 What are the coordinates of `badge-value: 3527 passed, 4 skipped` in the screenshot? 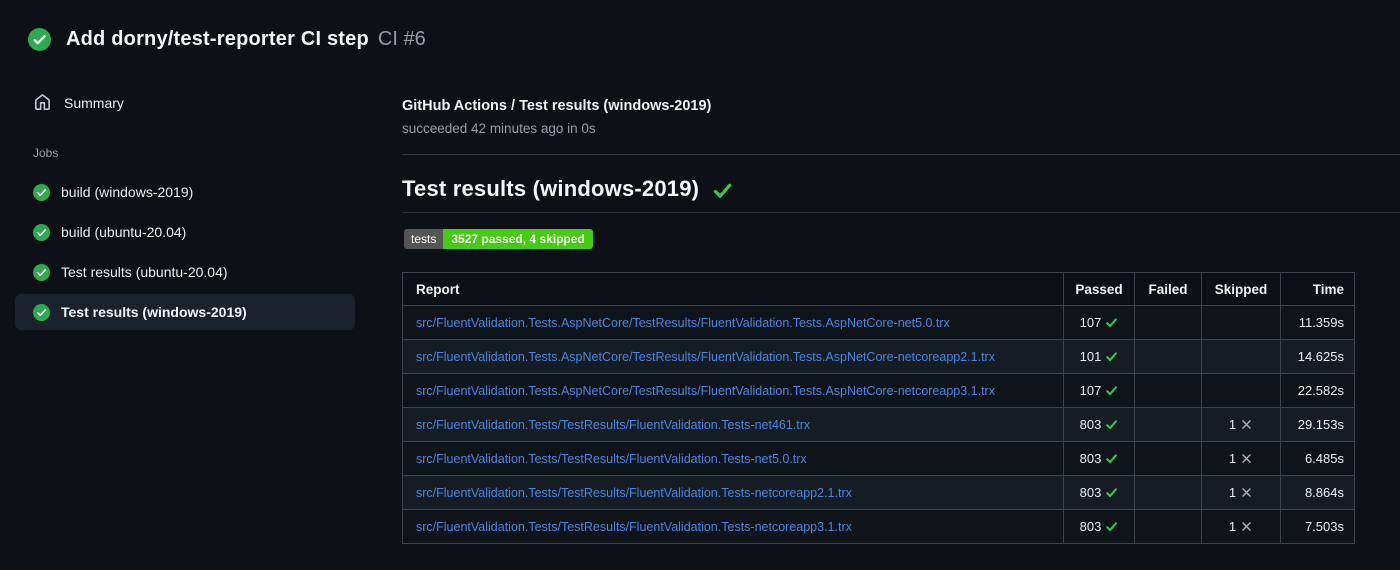 It's located at (518, 239).